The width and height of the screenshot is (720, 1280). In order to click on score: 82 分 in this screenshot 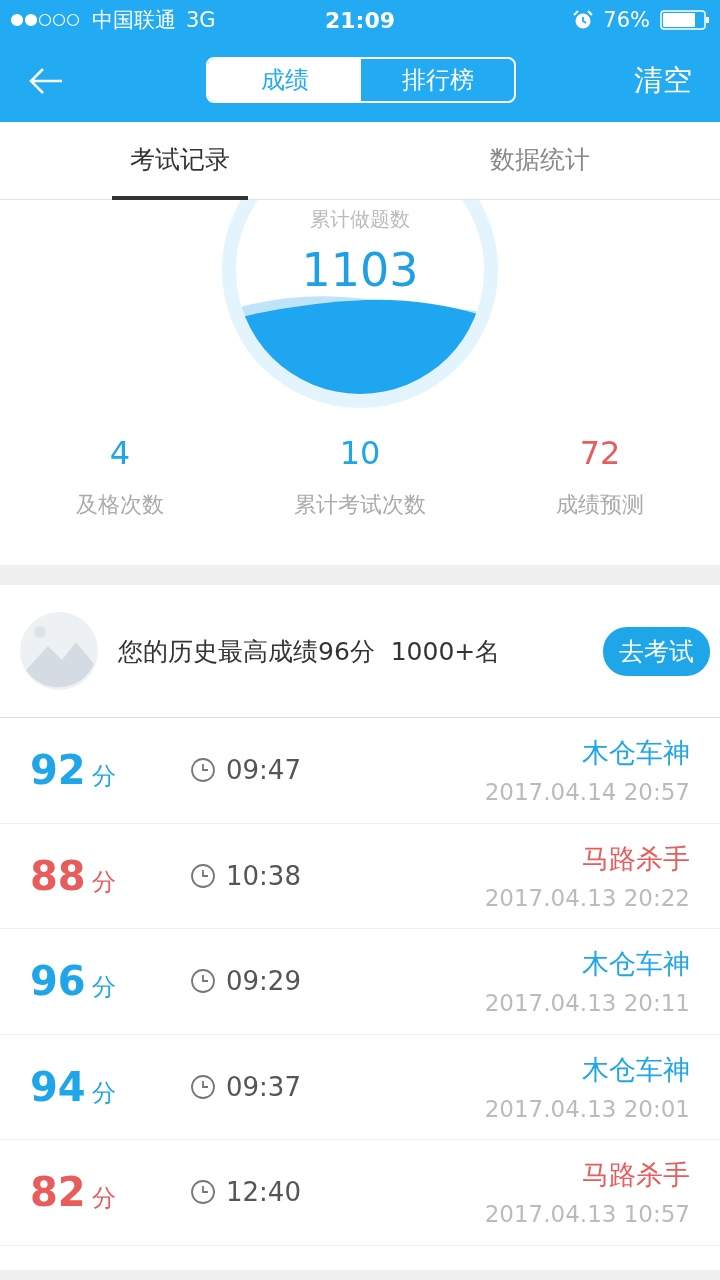, I will do `click(73, 1192)`.